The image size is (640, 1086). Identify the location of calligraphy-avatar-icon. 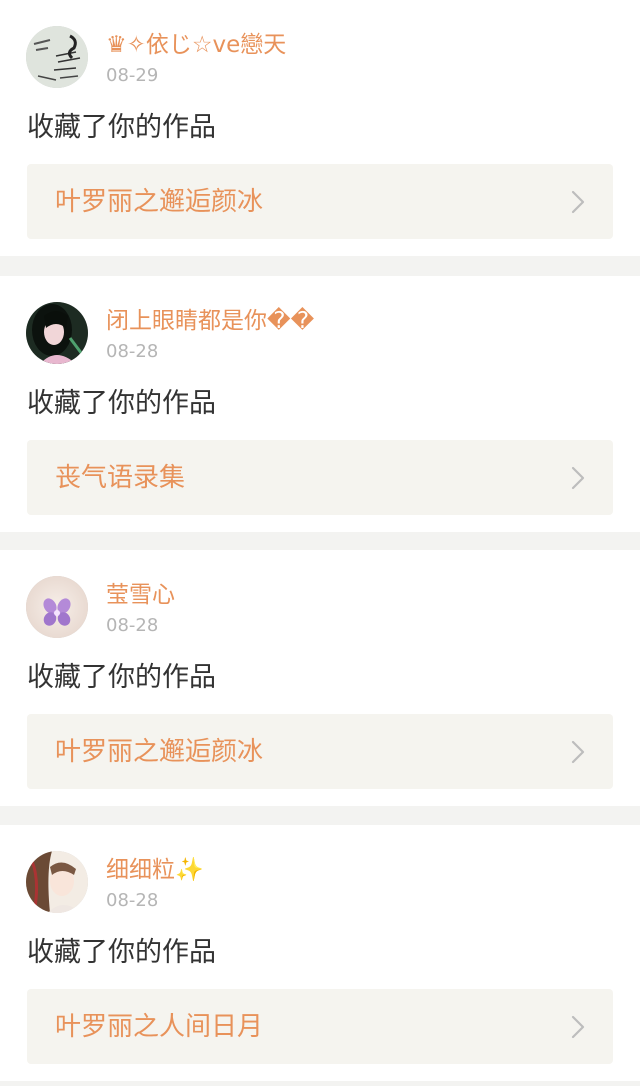
(57, 57).